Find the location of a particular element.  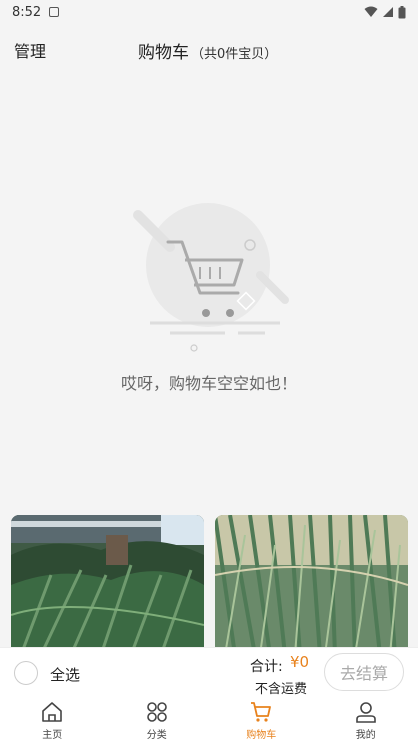

nav-item-cart: 购物车 is located at coordinates (261, 720).